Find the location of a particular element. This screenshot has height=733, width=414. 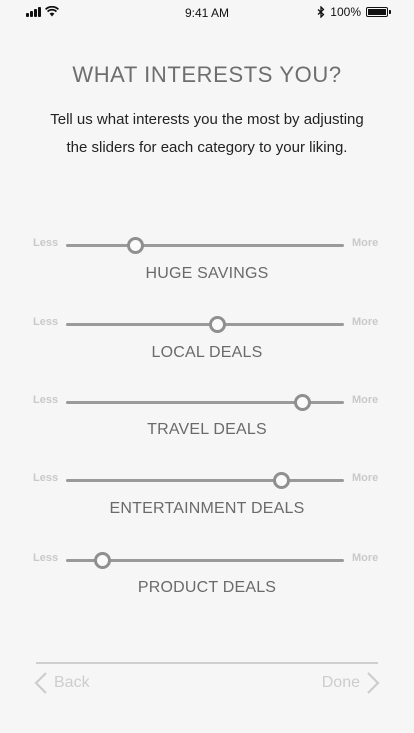

slider-product-deals: Less More PRODUCT DEALS is located at coordinates (207, 573).